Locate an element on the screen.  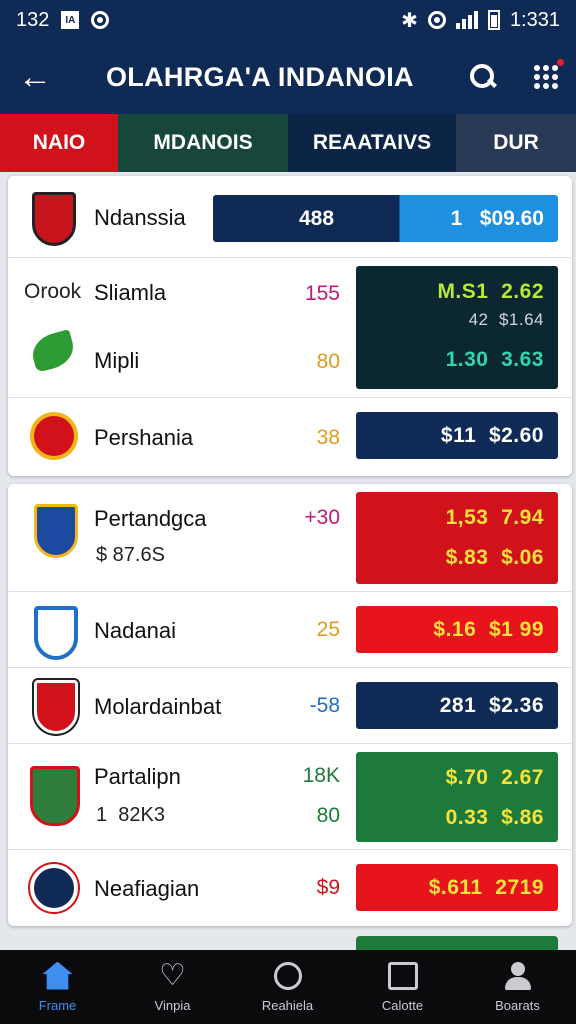
team-name: Neafiagian is located at coordinates (147, 888).